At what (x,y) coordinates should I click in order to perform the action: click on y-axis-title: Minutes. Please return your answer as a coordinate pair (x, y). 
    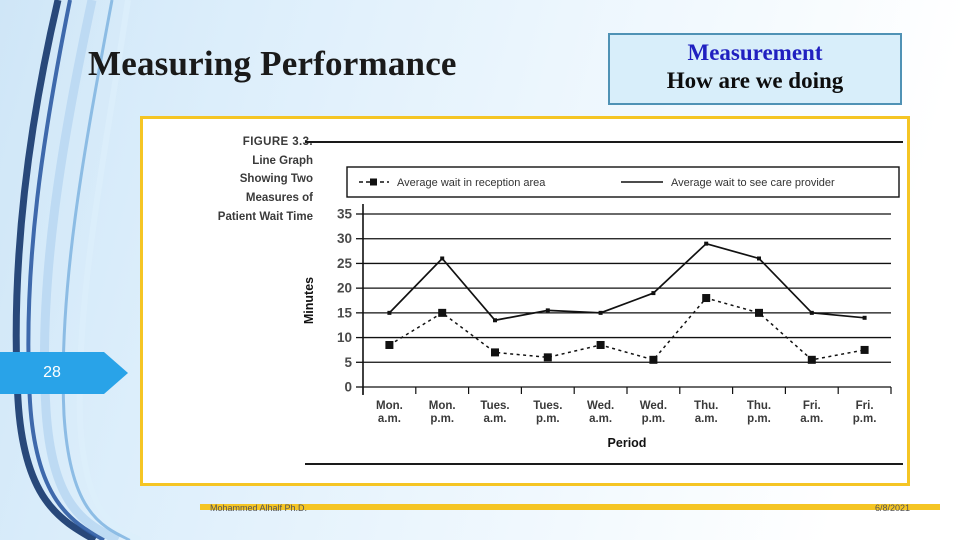
    Looking at the image, I should click on (309, 300).